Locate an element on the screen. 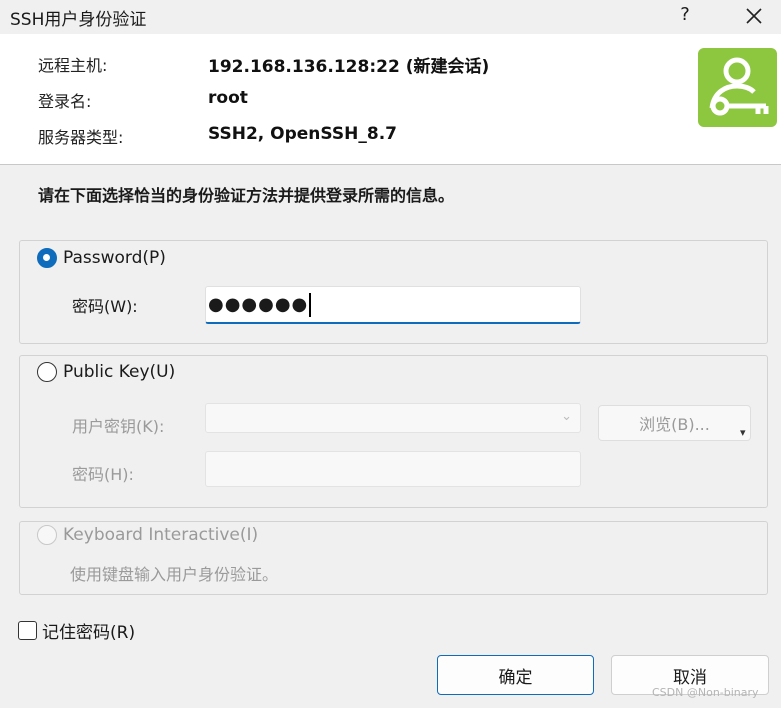  instruction-text: 请在下面选择恰当的身份验证方法并提供登录所需的信息。 is located at coordinates (246, 195).